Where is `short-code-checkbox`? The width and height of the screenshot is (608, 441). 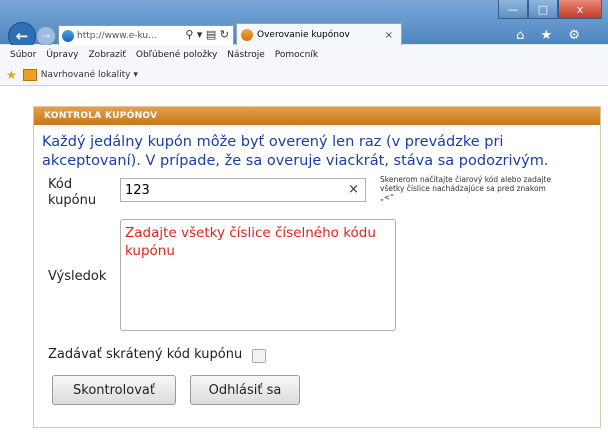
short-code-checkbox is located at coordinates (259, 356).